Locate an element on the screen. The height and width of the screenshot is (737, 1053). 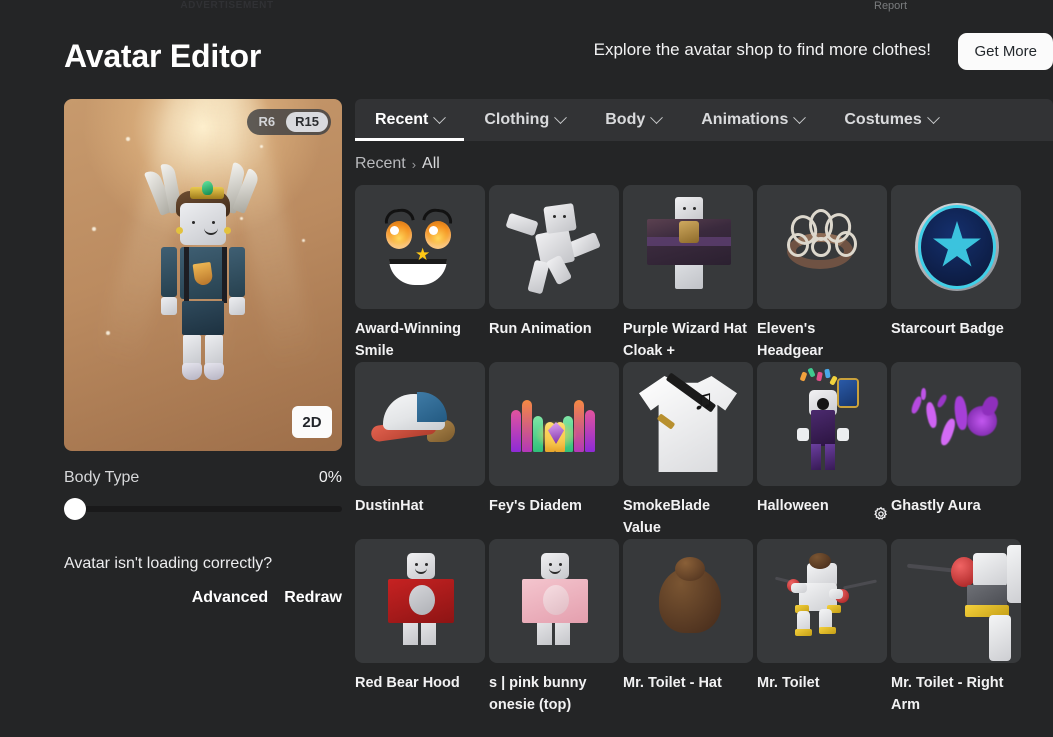
item-card: Mr. Toilet is located at coordinates (824, 627).